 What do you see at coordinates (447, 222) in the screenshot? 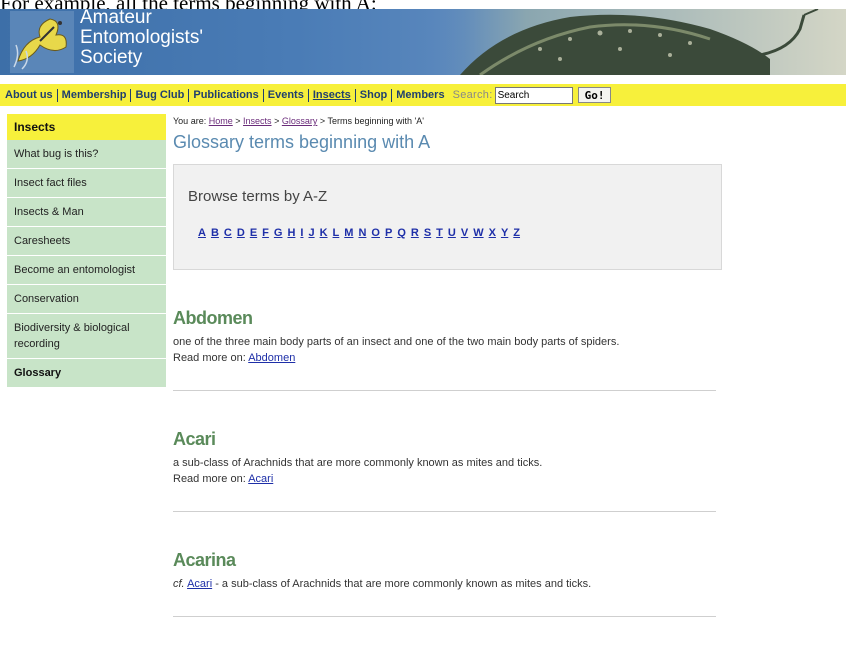
I see `az-letter-list: ABCDEFGHIJKLMNOPQRSTUVWXYZ` at bounding box center [447, 222].